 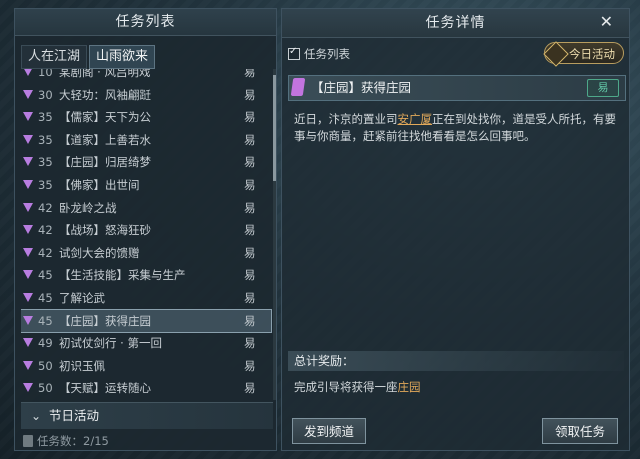 I want to click on today-activity-button: 今日活动, so click(x=583, y=54).